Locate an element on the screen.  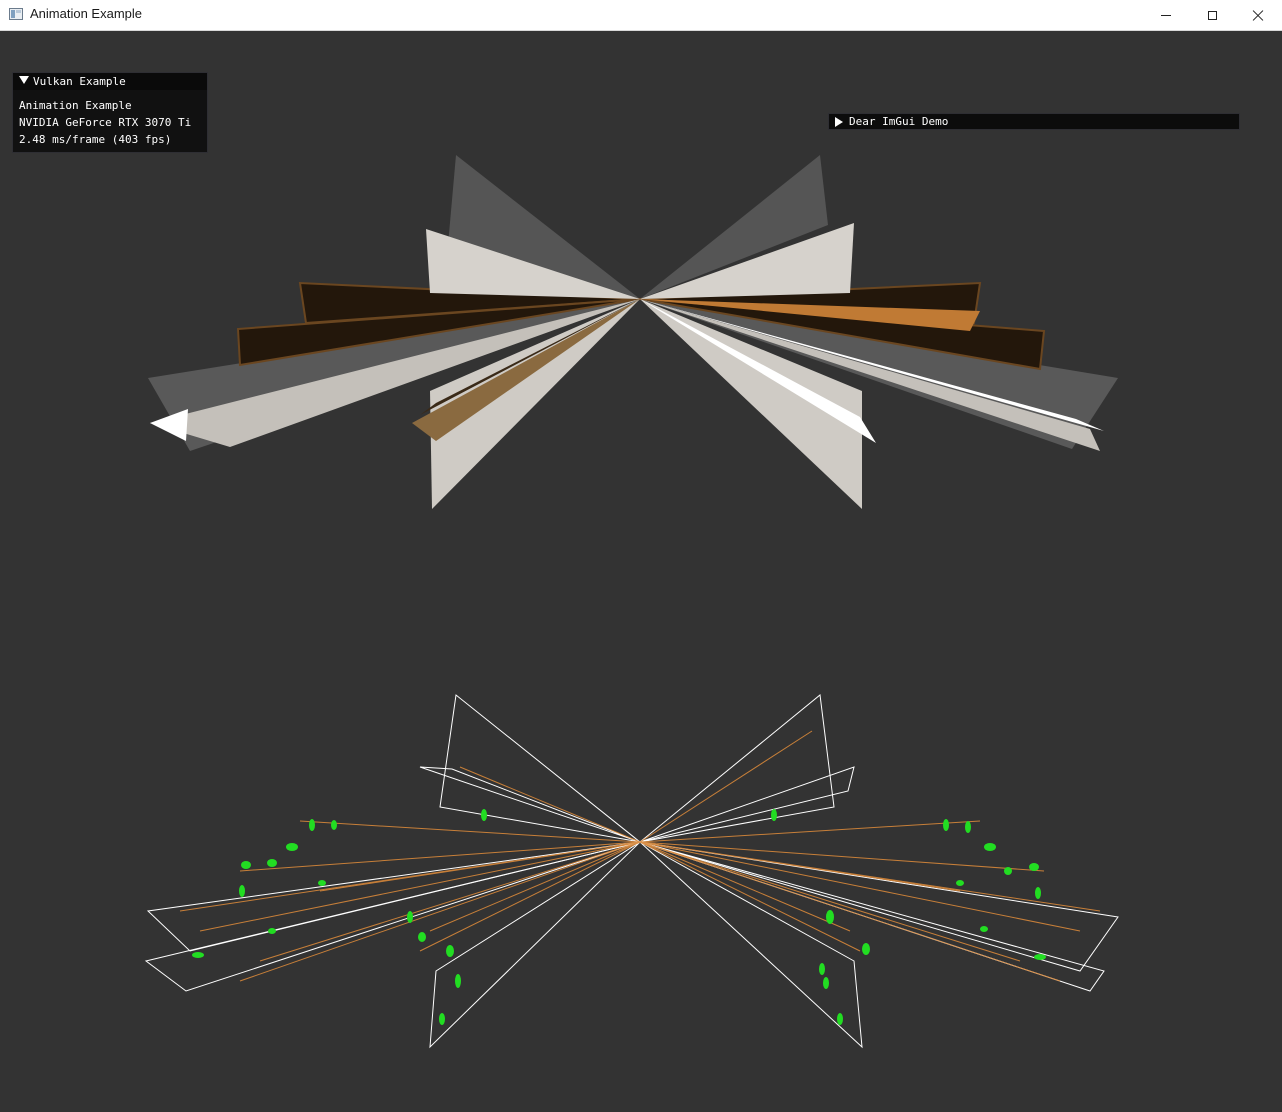
panel-title: Vulkan Example is located at coordinates (79, 81).